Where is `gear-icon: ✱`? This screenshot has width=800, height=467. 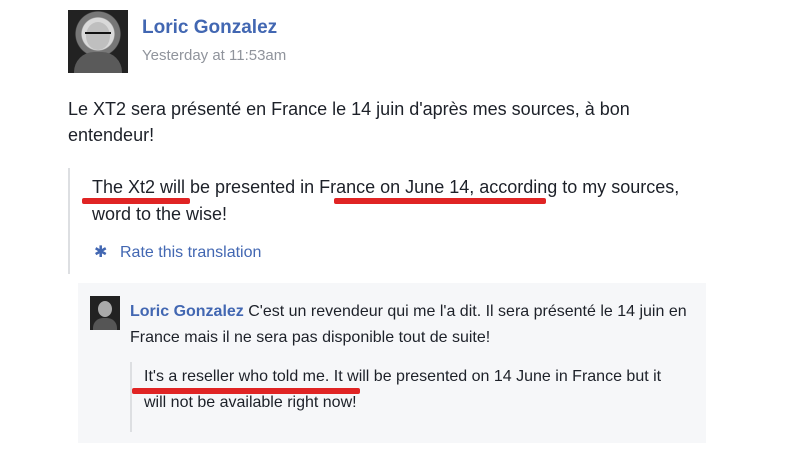
gear-icon: ✱ is located at coordinates (101, 252).